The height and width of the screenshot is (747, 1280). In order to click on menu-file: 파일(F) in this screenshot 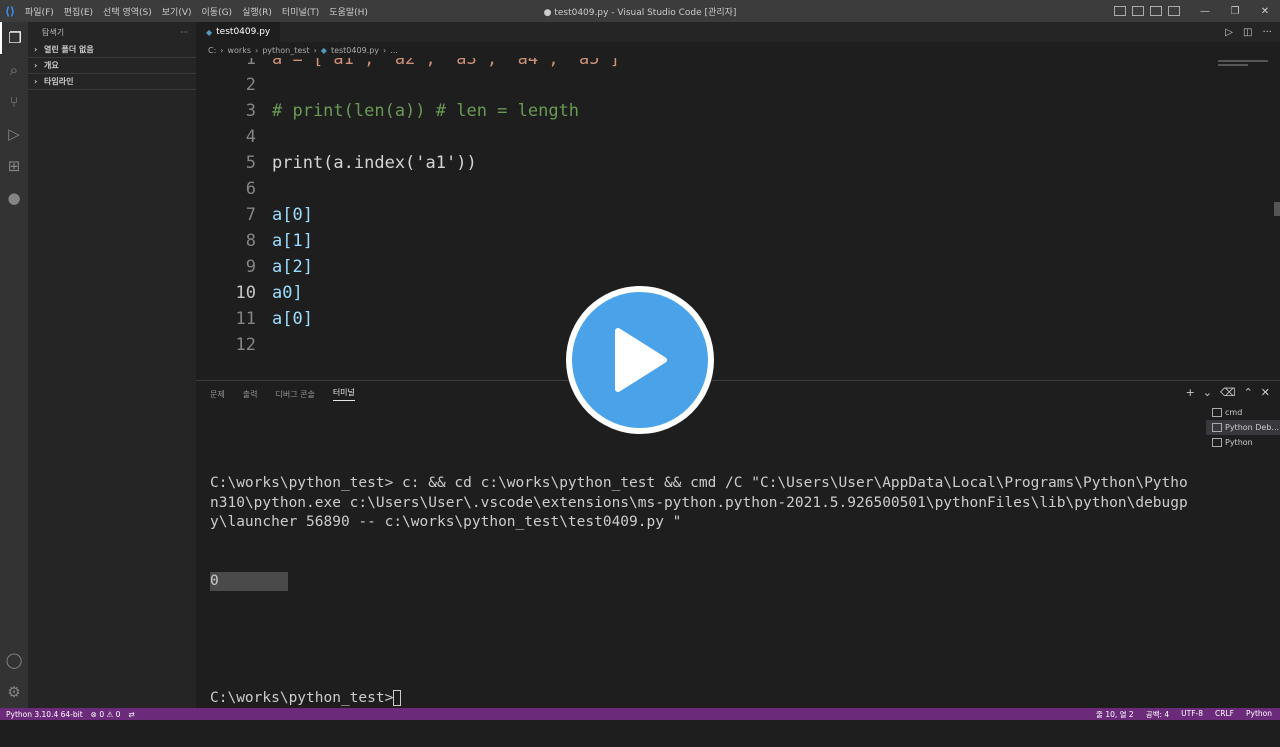, I will do `click(39, 11)`.